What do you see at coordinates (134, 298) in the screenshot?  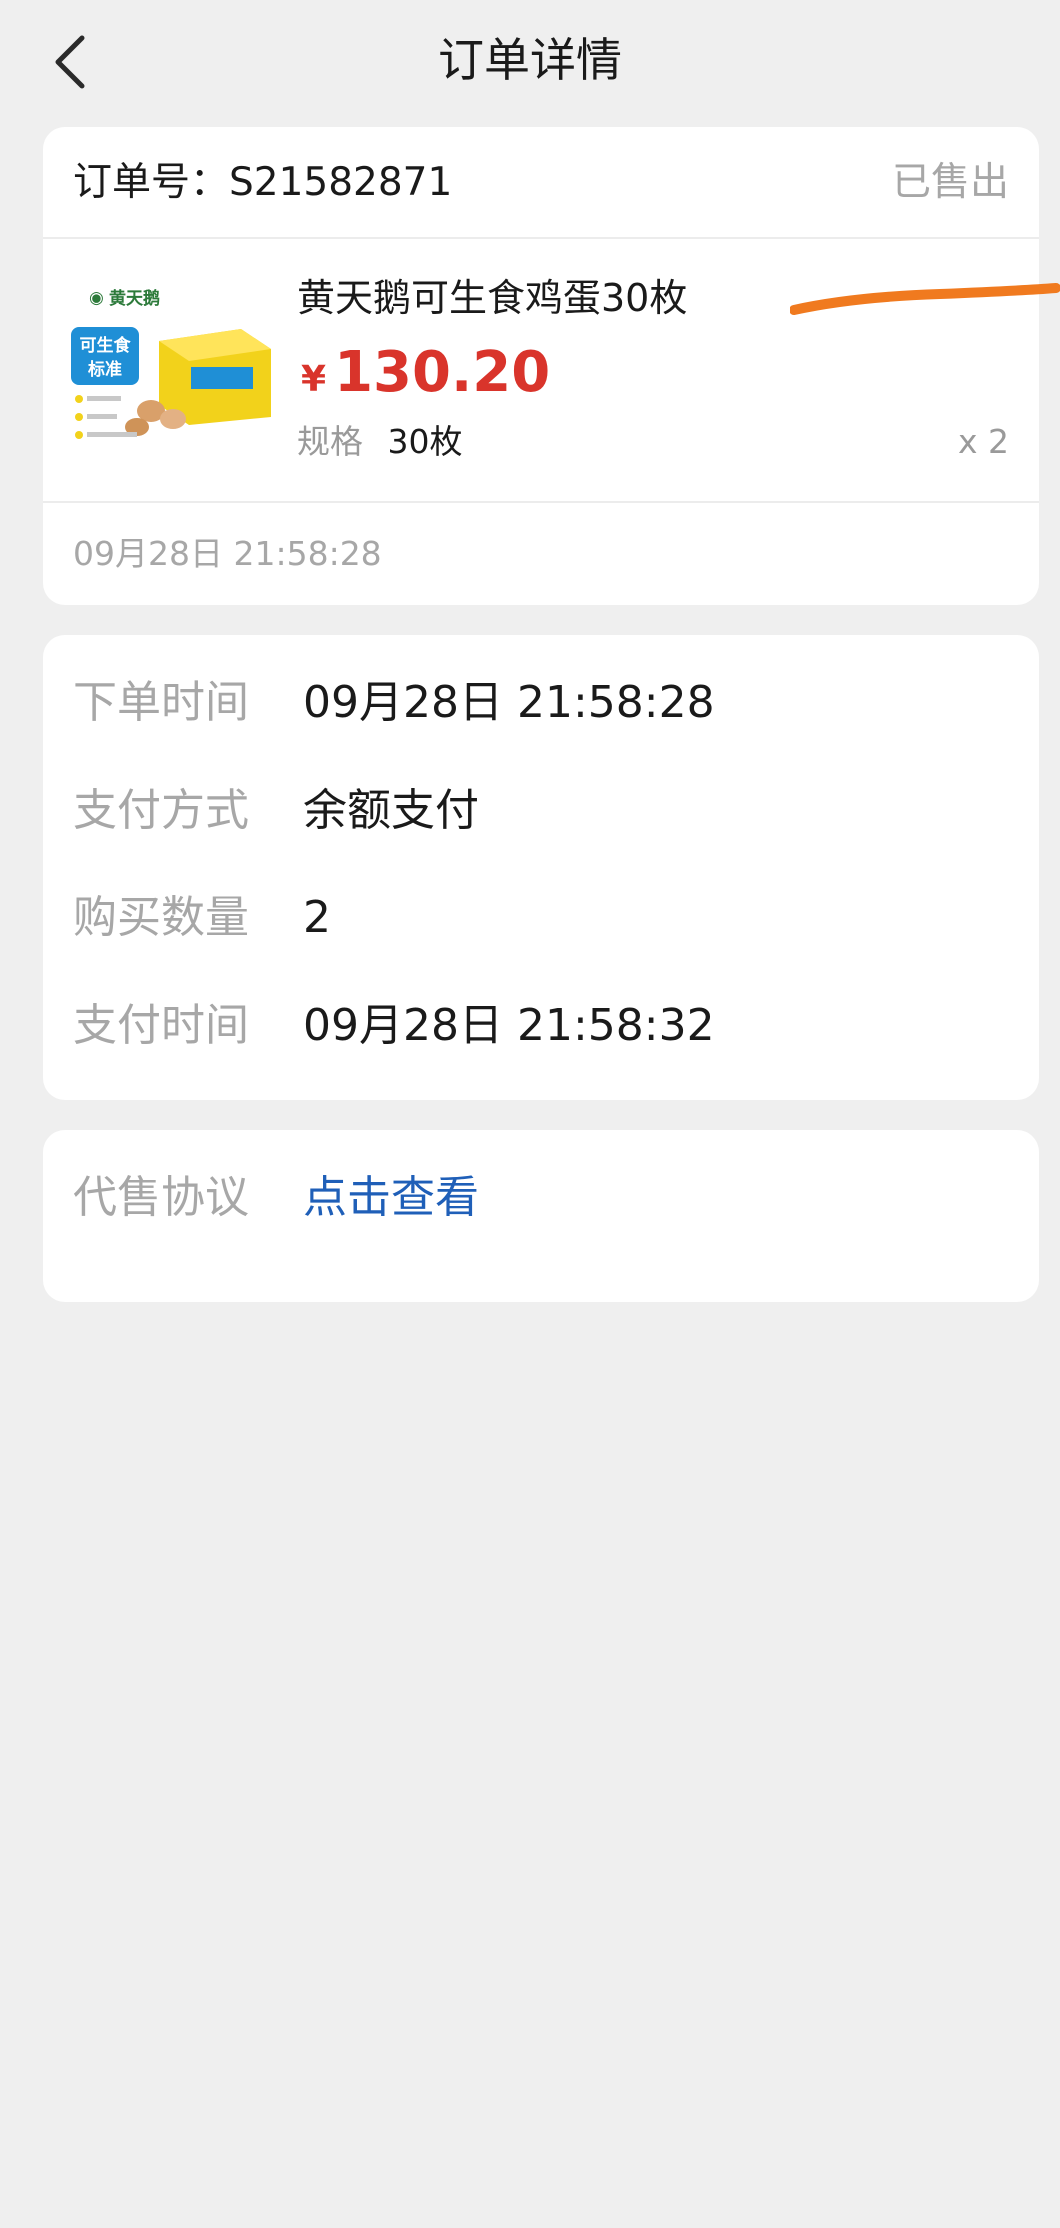 I see `thumbnail-brand: 黄天鹅` at bounding box center [134, 298].